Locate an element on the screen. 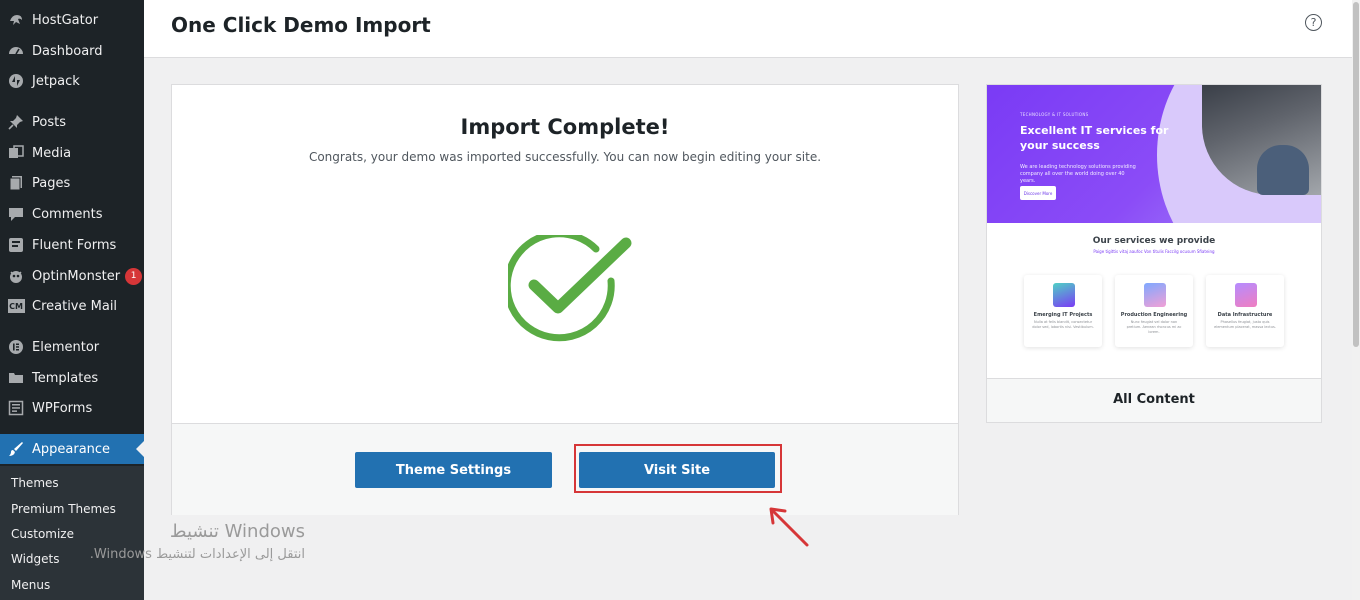 This screenshot has height=600, width=1360. optinmonster-icon is located at coordinates (16, 276).